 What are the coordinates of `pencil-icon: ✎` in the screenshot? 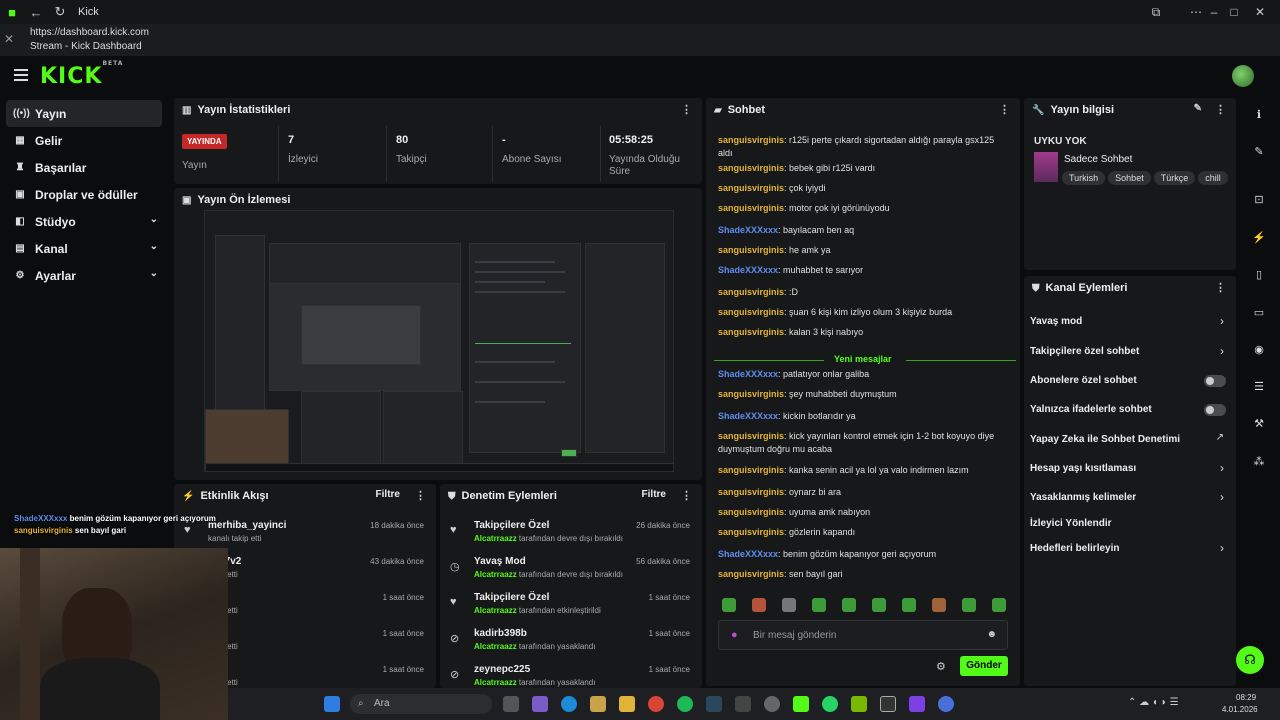 It's located at (1259, 152).